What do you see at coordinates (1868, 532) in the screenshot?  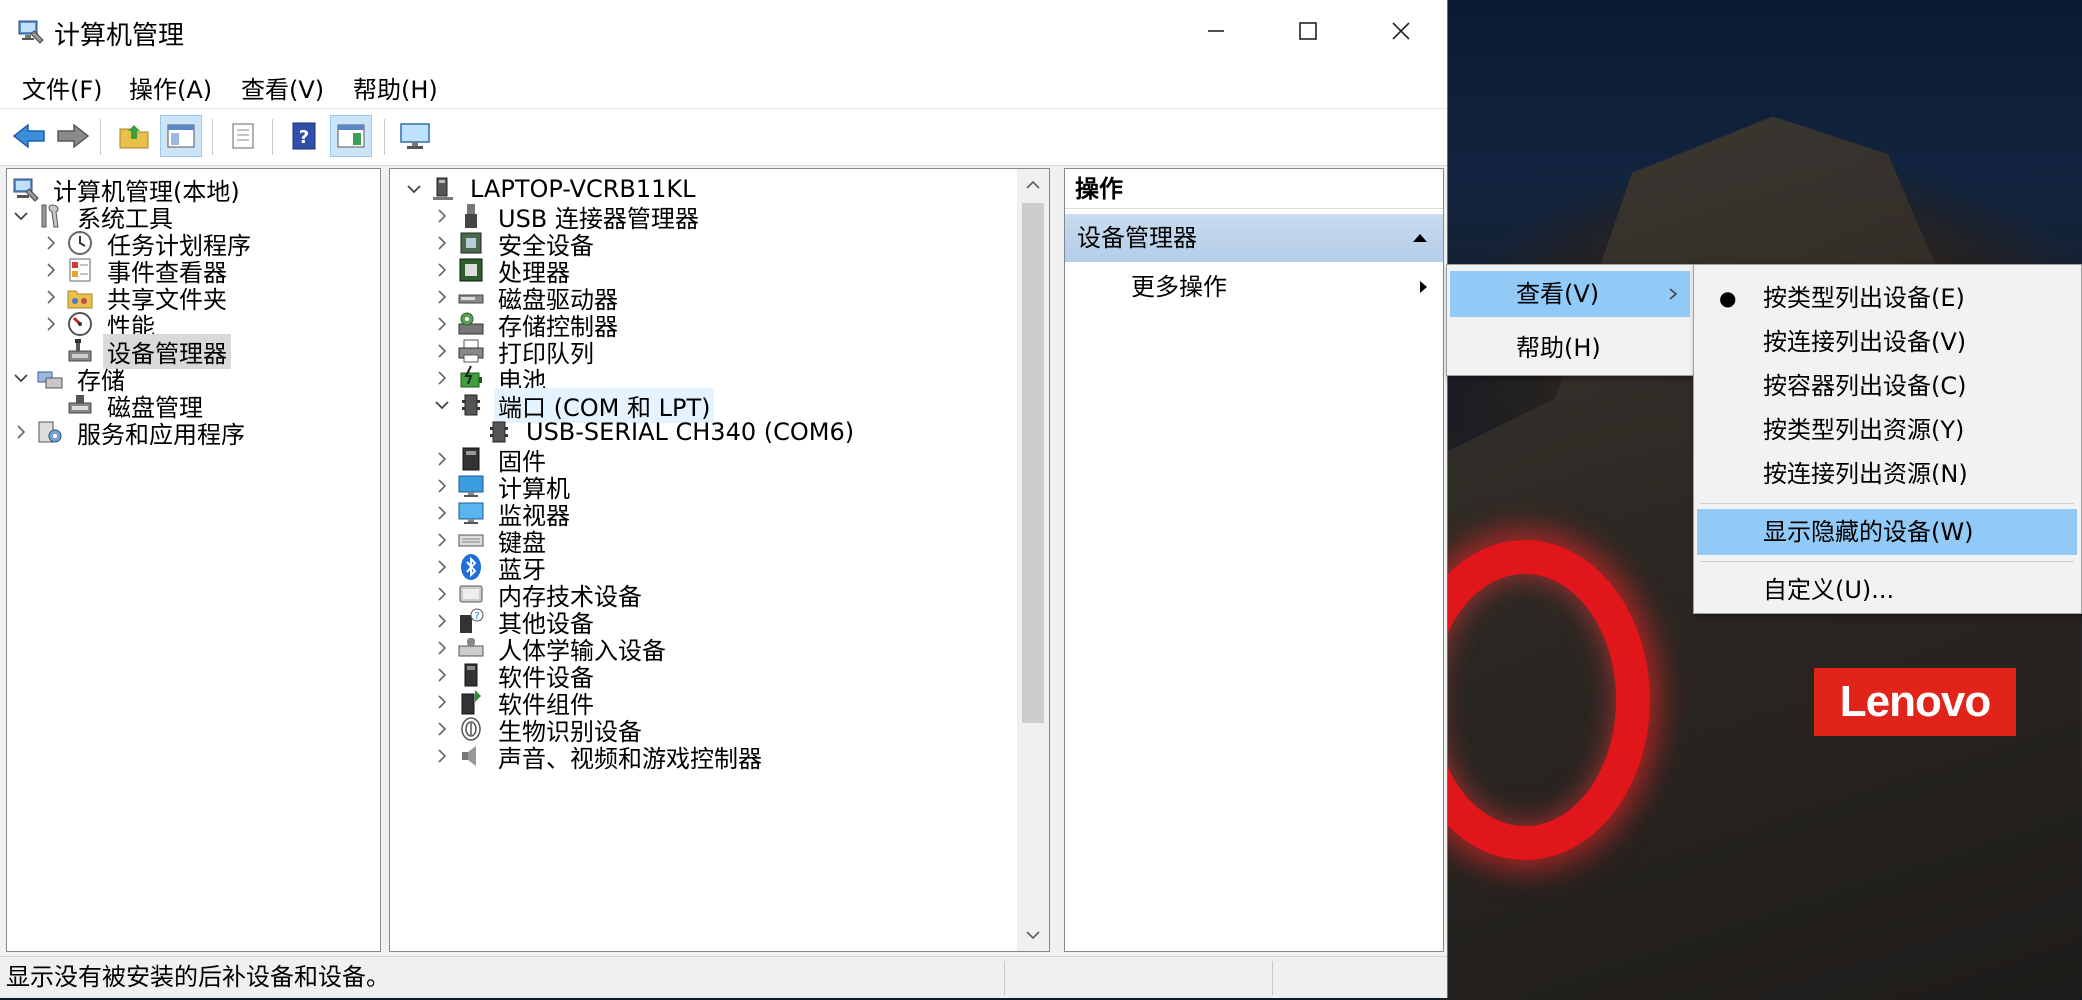 I see `menu-item-label: 显示隐藏的设备(W)` at bounding box center [1868, 532].